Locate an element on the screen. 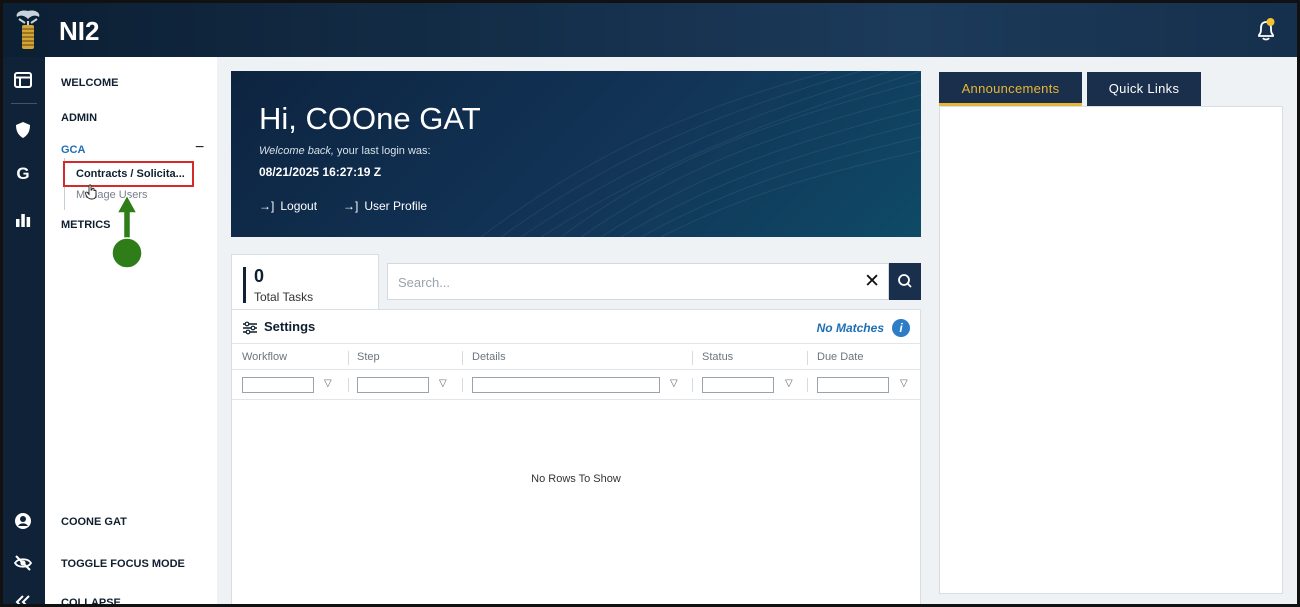  layout-icon is located at coordinates (23, 80).